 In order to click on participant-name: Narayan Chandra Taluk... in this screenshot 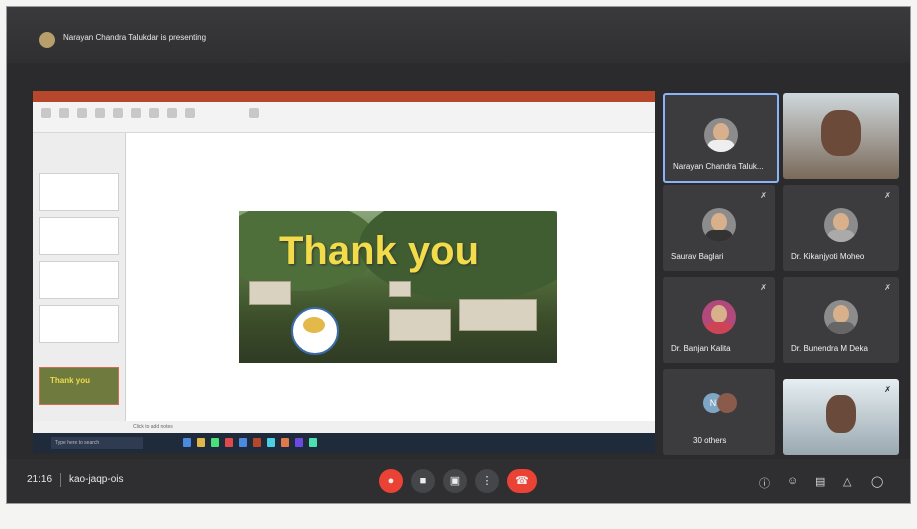, I will do `click(718, 166)`.